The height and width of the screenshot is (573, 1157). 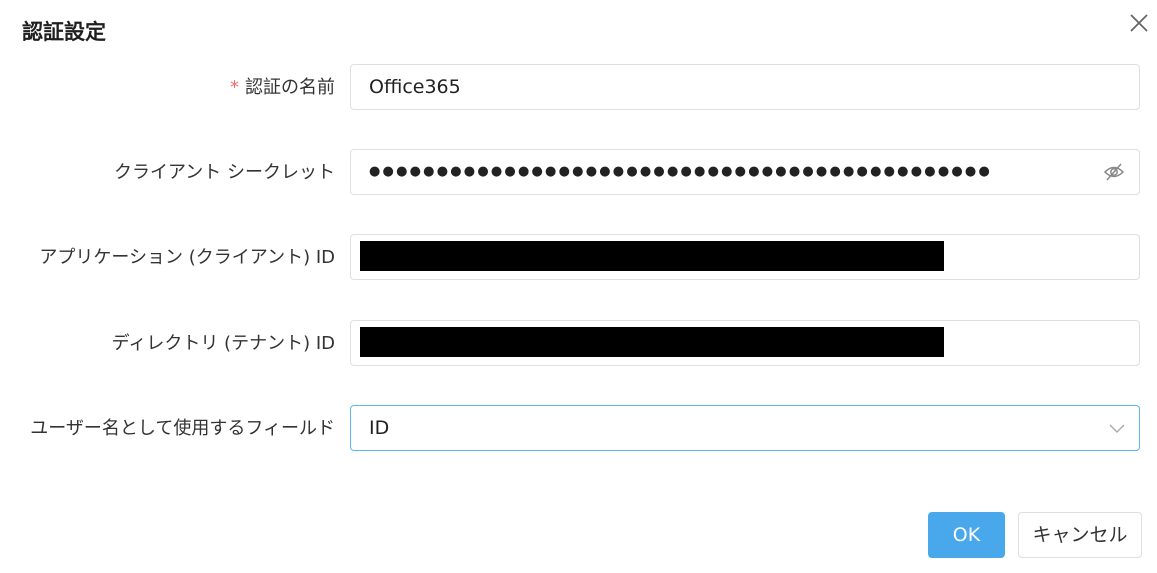 What do you see at coordinates (745, 87) in the screenshot?
I see `auth-name-input: Office365` at bounding box center [745, 87].